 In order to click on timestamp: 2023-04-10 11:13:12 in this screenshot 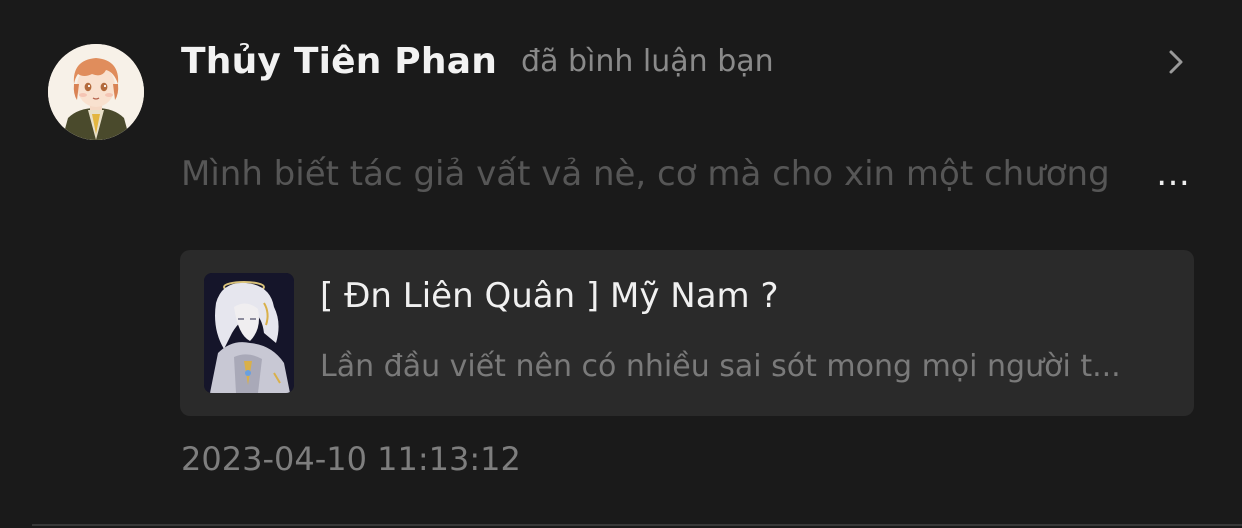, I will do `click(351, 459)`.